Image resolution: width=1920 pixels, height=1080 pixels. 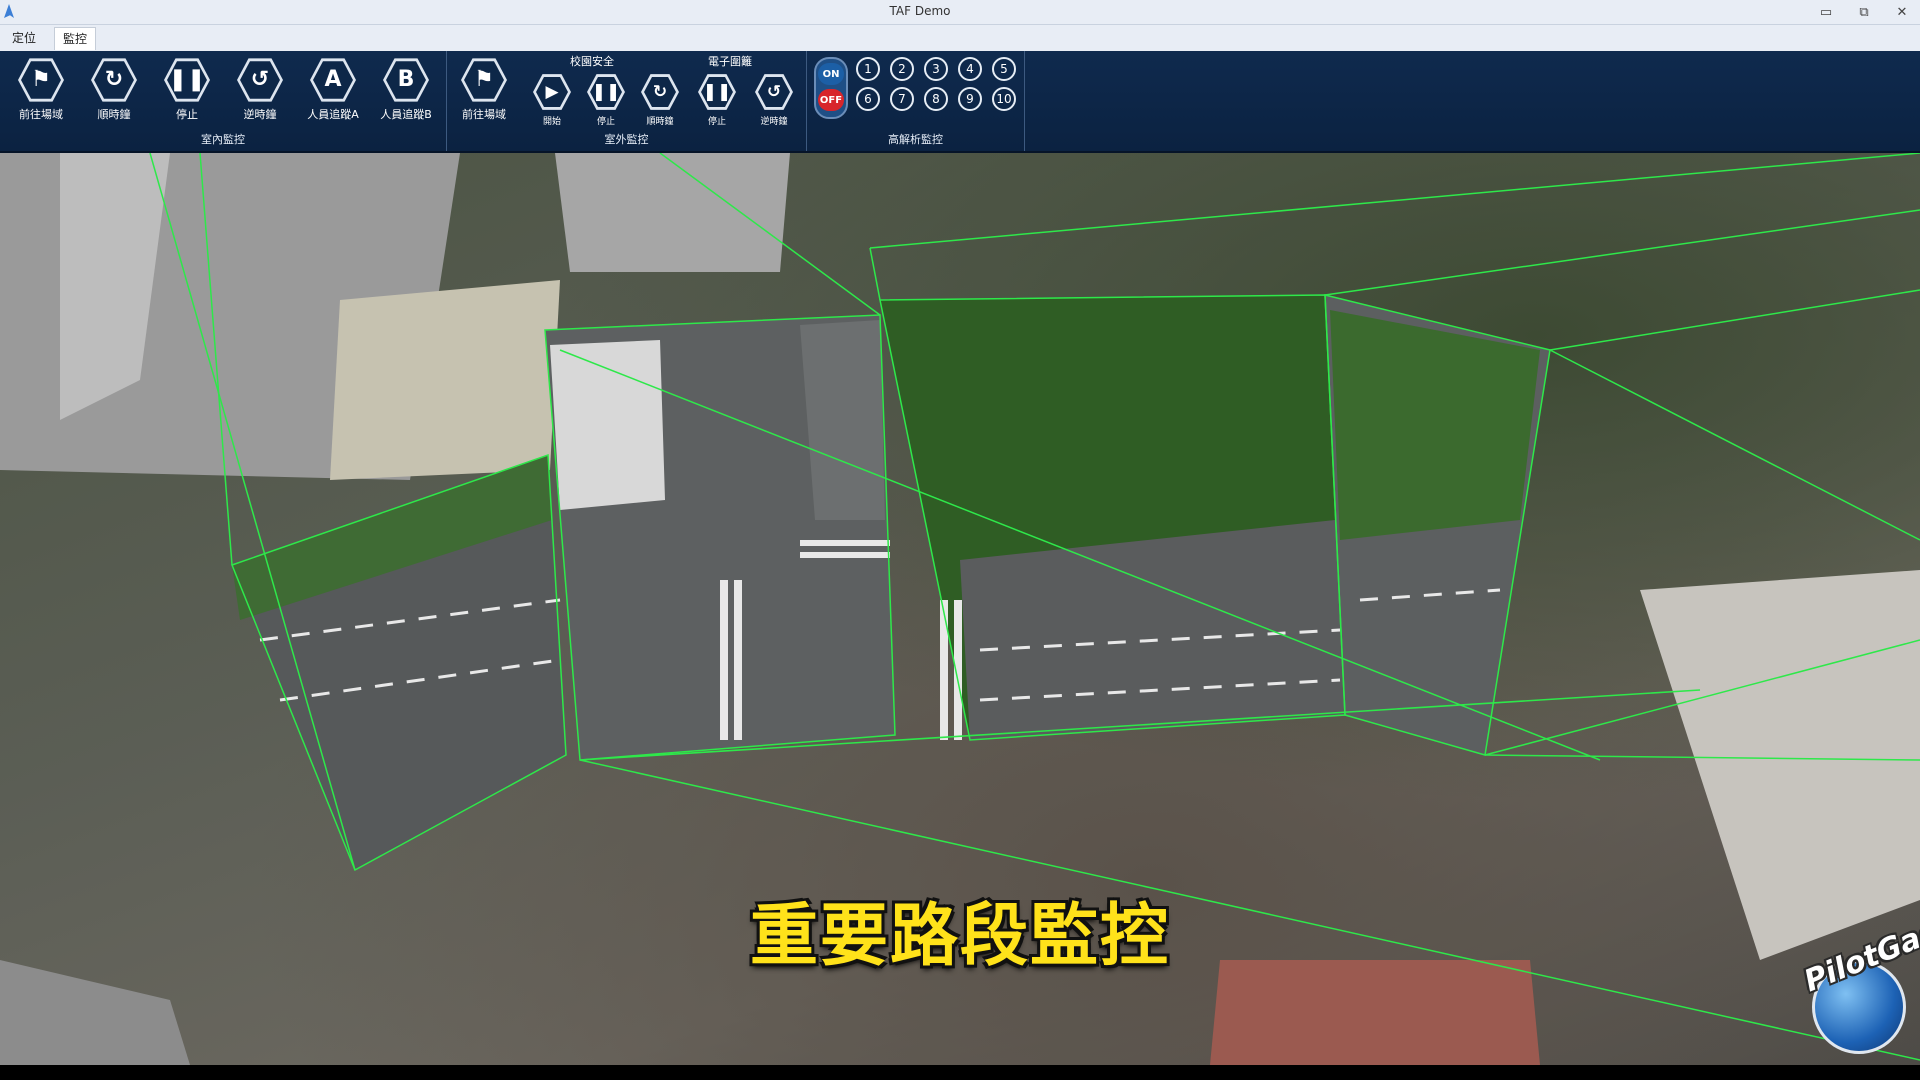 What do you see at coordinates (1004, 99) in the screenshot?
I see `camera-button-10: 10` at bounding box center [1004, 99].